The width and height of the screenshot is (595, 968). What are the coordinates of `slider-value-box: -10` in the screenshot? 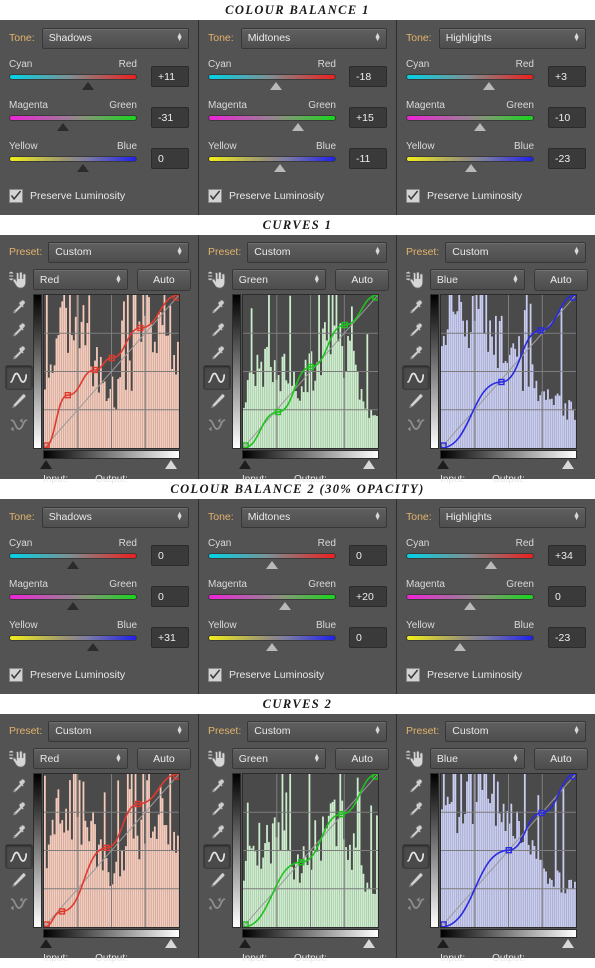 It's located at (567, 117).